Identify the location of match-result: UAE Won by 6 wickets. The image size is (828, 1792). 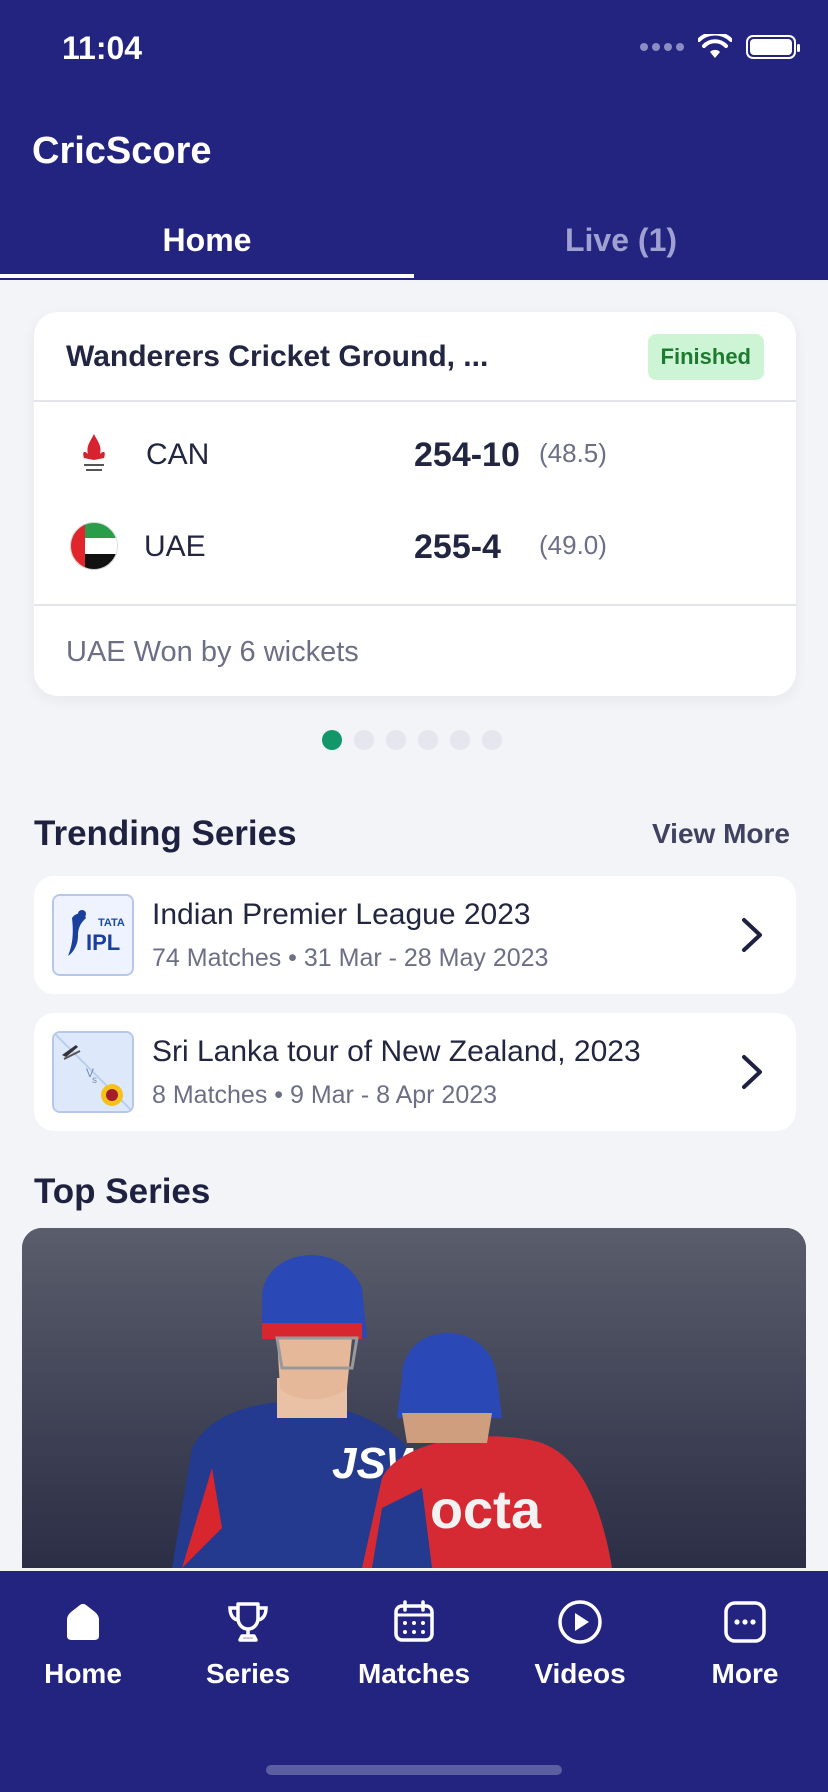
(212, 652).